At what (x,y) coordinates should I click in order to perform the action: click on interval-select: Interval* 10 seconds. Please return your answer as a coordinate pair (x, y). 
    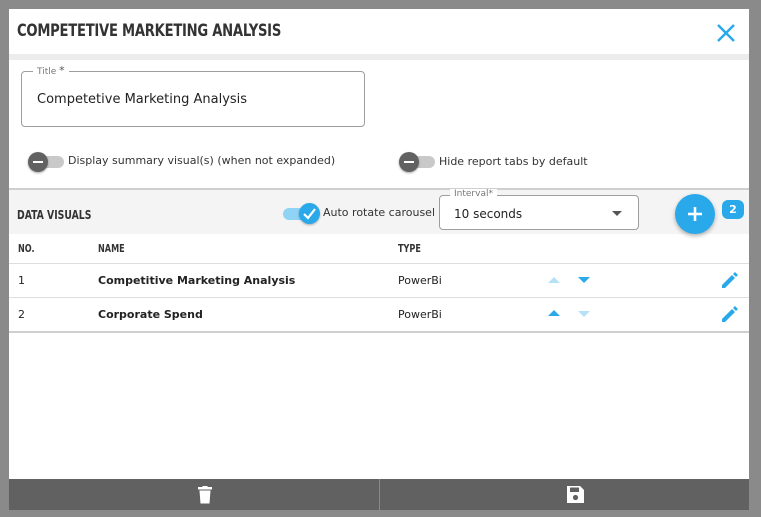
    Looking at the image, I should click on (539, 209).